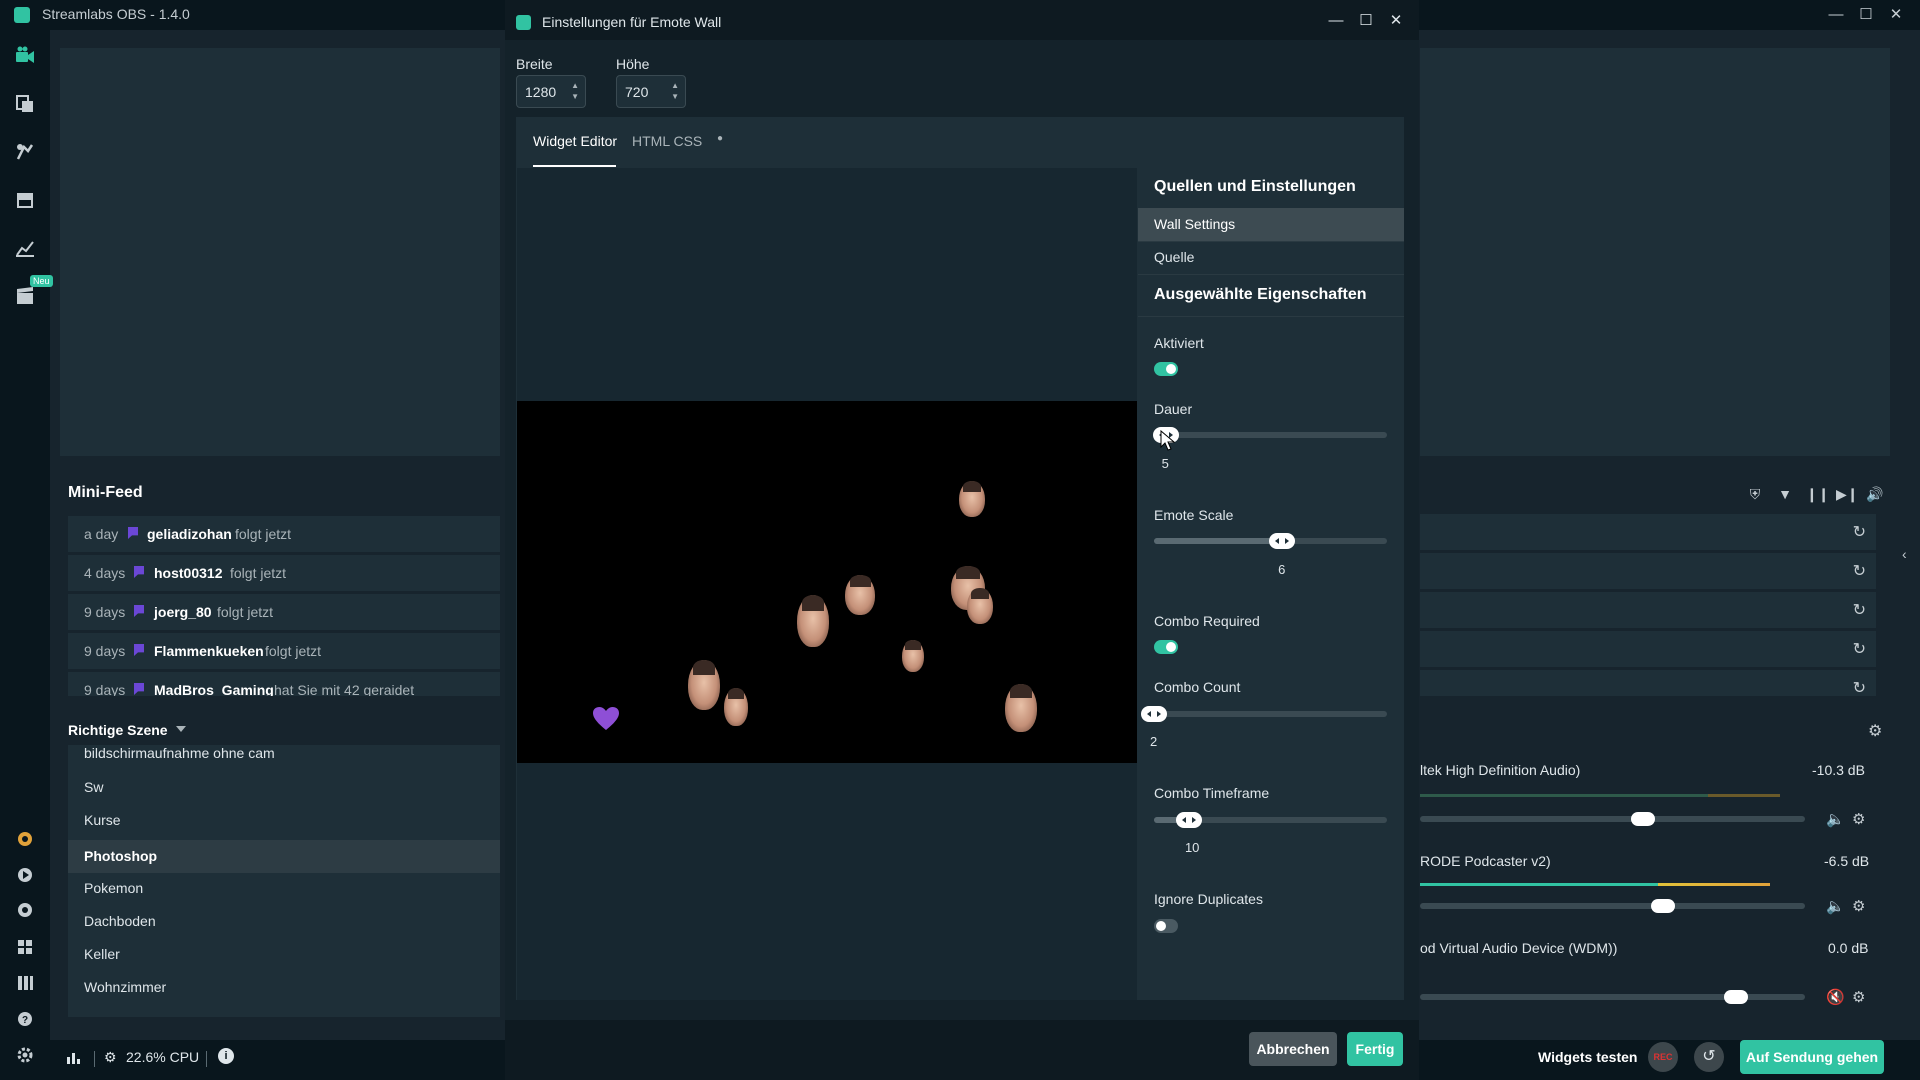 The height and width of the screenshot is (1080, 1920). I want to click on combo-timeframe-value: 10, so click(1192, 847).